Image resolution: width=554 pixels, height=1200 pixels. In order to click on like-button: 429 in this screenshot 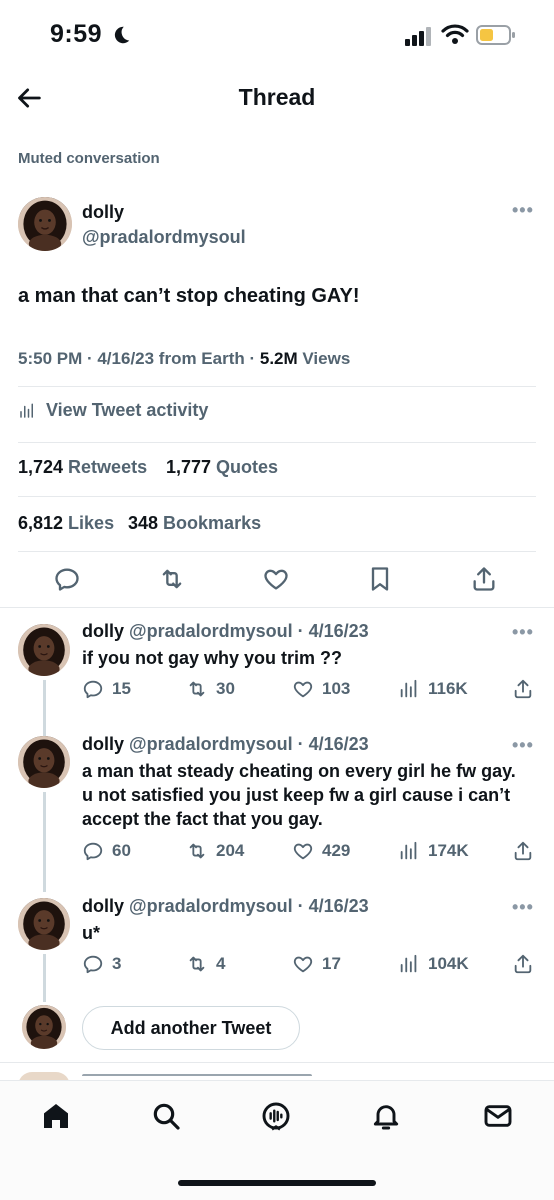, I will do `click(321, 851)`.